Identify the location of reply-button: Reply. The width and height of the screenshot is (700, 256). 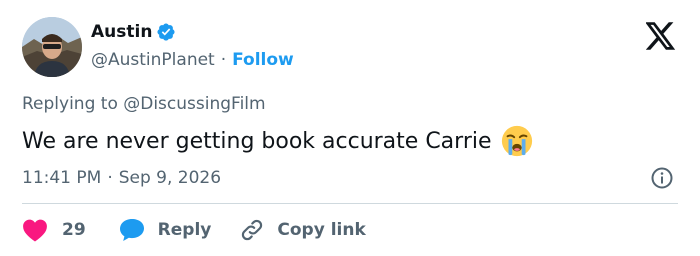
(165, 230).